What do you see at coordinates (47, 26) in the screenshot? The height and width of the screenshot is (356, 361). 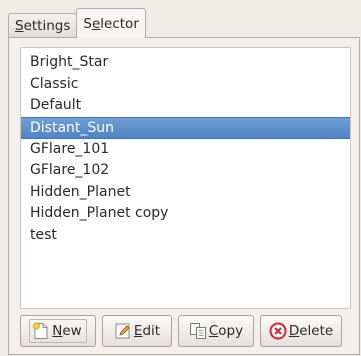 I see `tab-settings-label: ettings` at bounding box center [47, 26].